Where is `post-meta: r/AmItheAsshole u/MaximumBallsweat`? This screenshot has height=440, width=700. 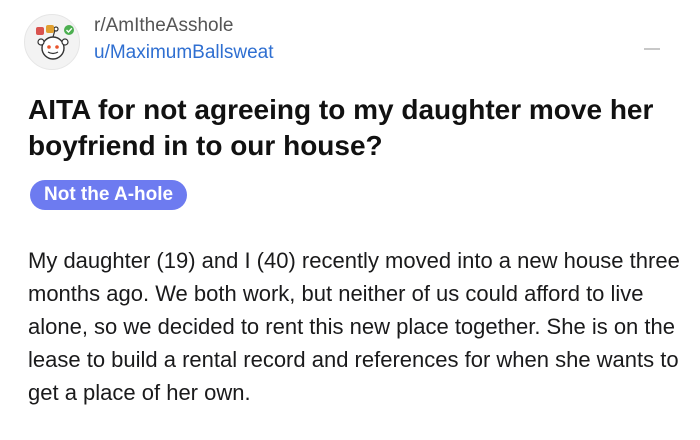 post-meta: r/AmItheAsshole u/MaximumBallsweat is located at coordinates (184, 40).